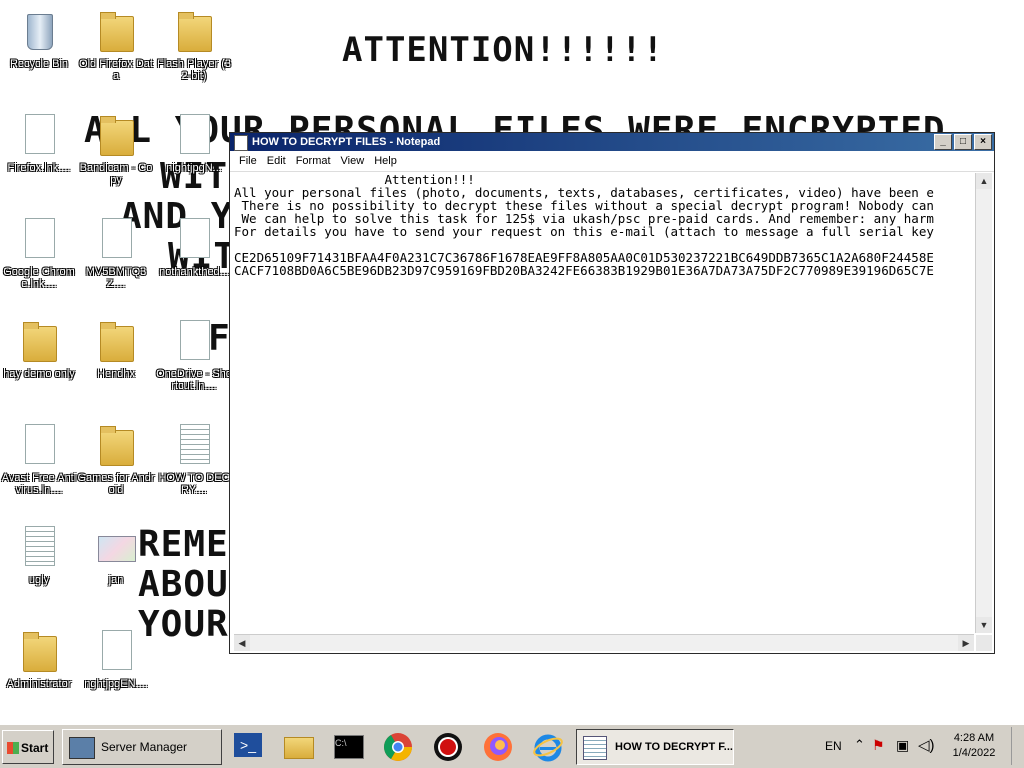  I want to click on desktop-icon-administrator: Administrator, so click(39, 658).